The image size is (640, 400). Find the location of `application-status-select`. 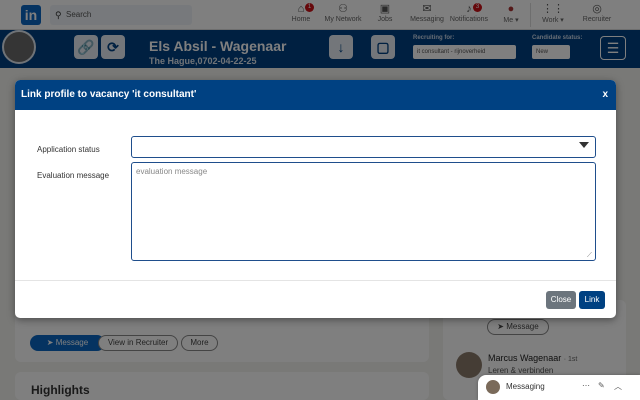

application-status-select is located at coordinates (363, 147).